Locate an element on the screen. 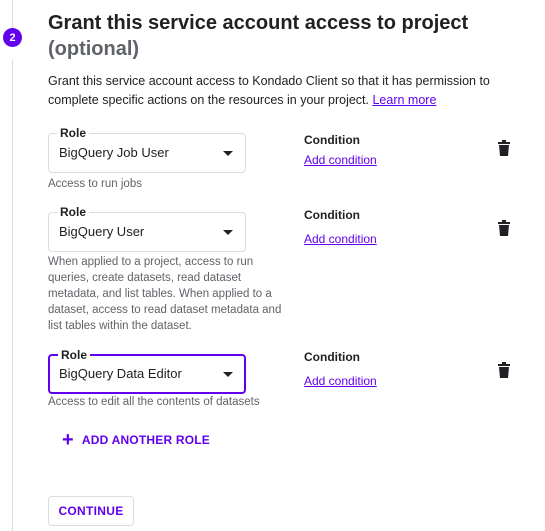 Image resolution: width=545 pixels, height=531 pixels. plus-icon: + is located at coordinates (68, 440).